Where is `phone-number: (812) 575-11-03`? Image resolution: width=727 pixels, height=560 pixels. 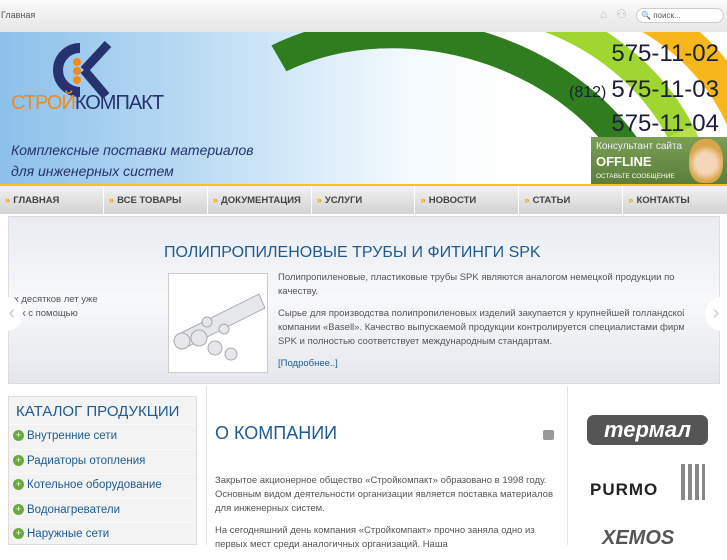 phone-number: (812) 575-11-03 is located at coordinates (644, 90).